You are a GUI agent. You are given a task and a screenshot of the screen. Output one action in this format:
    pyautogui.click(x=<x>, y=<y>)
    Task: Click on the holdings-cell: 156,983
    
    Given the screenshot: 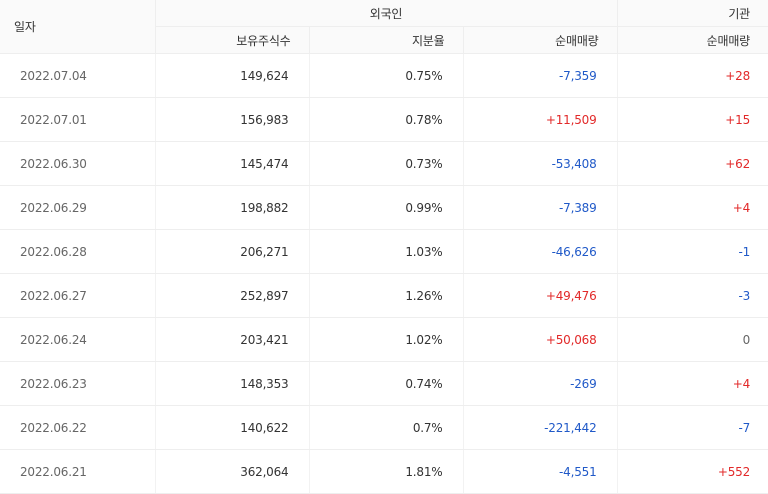 What is the action you would take?
    pyautogui.click(x=232, y=119)
    